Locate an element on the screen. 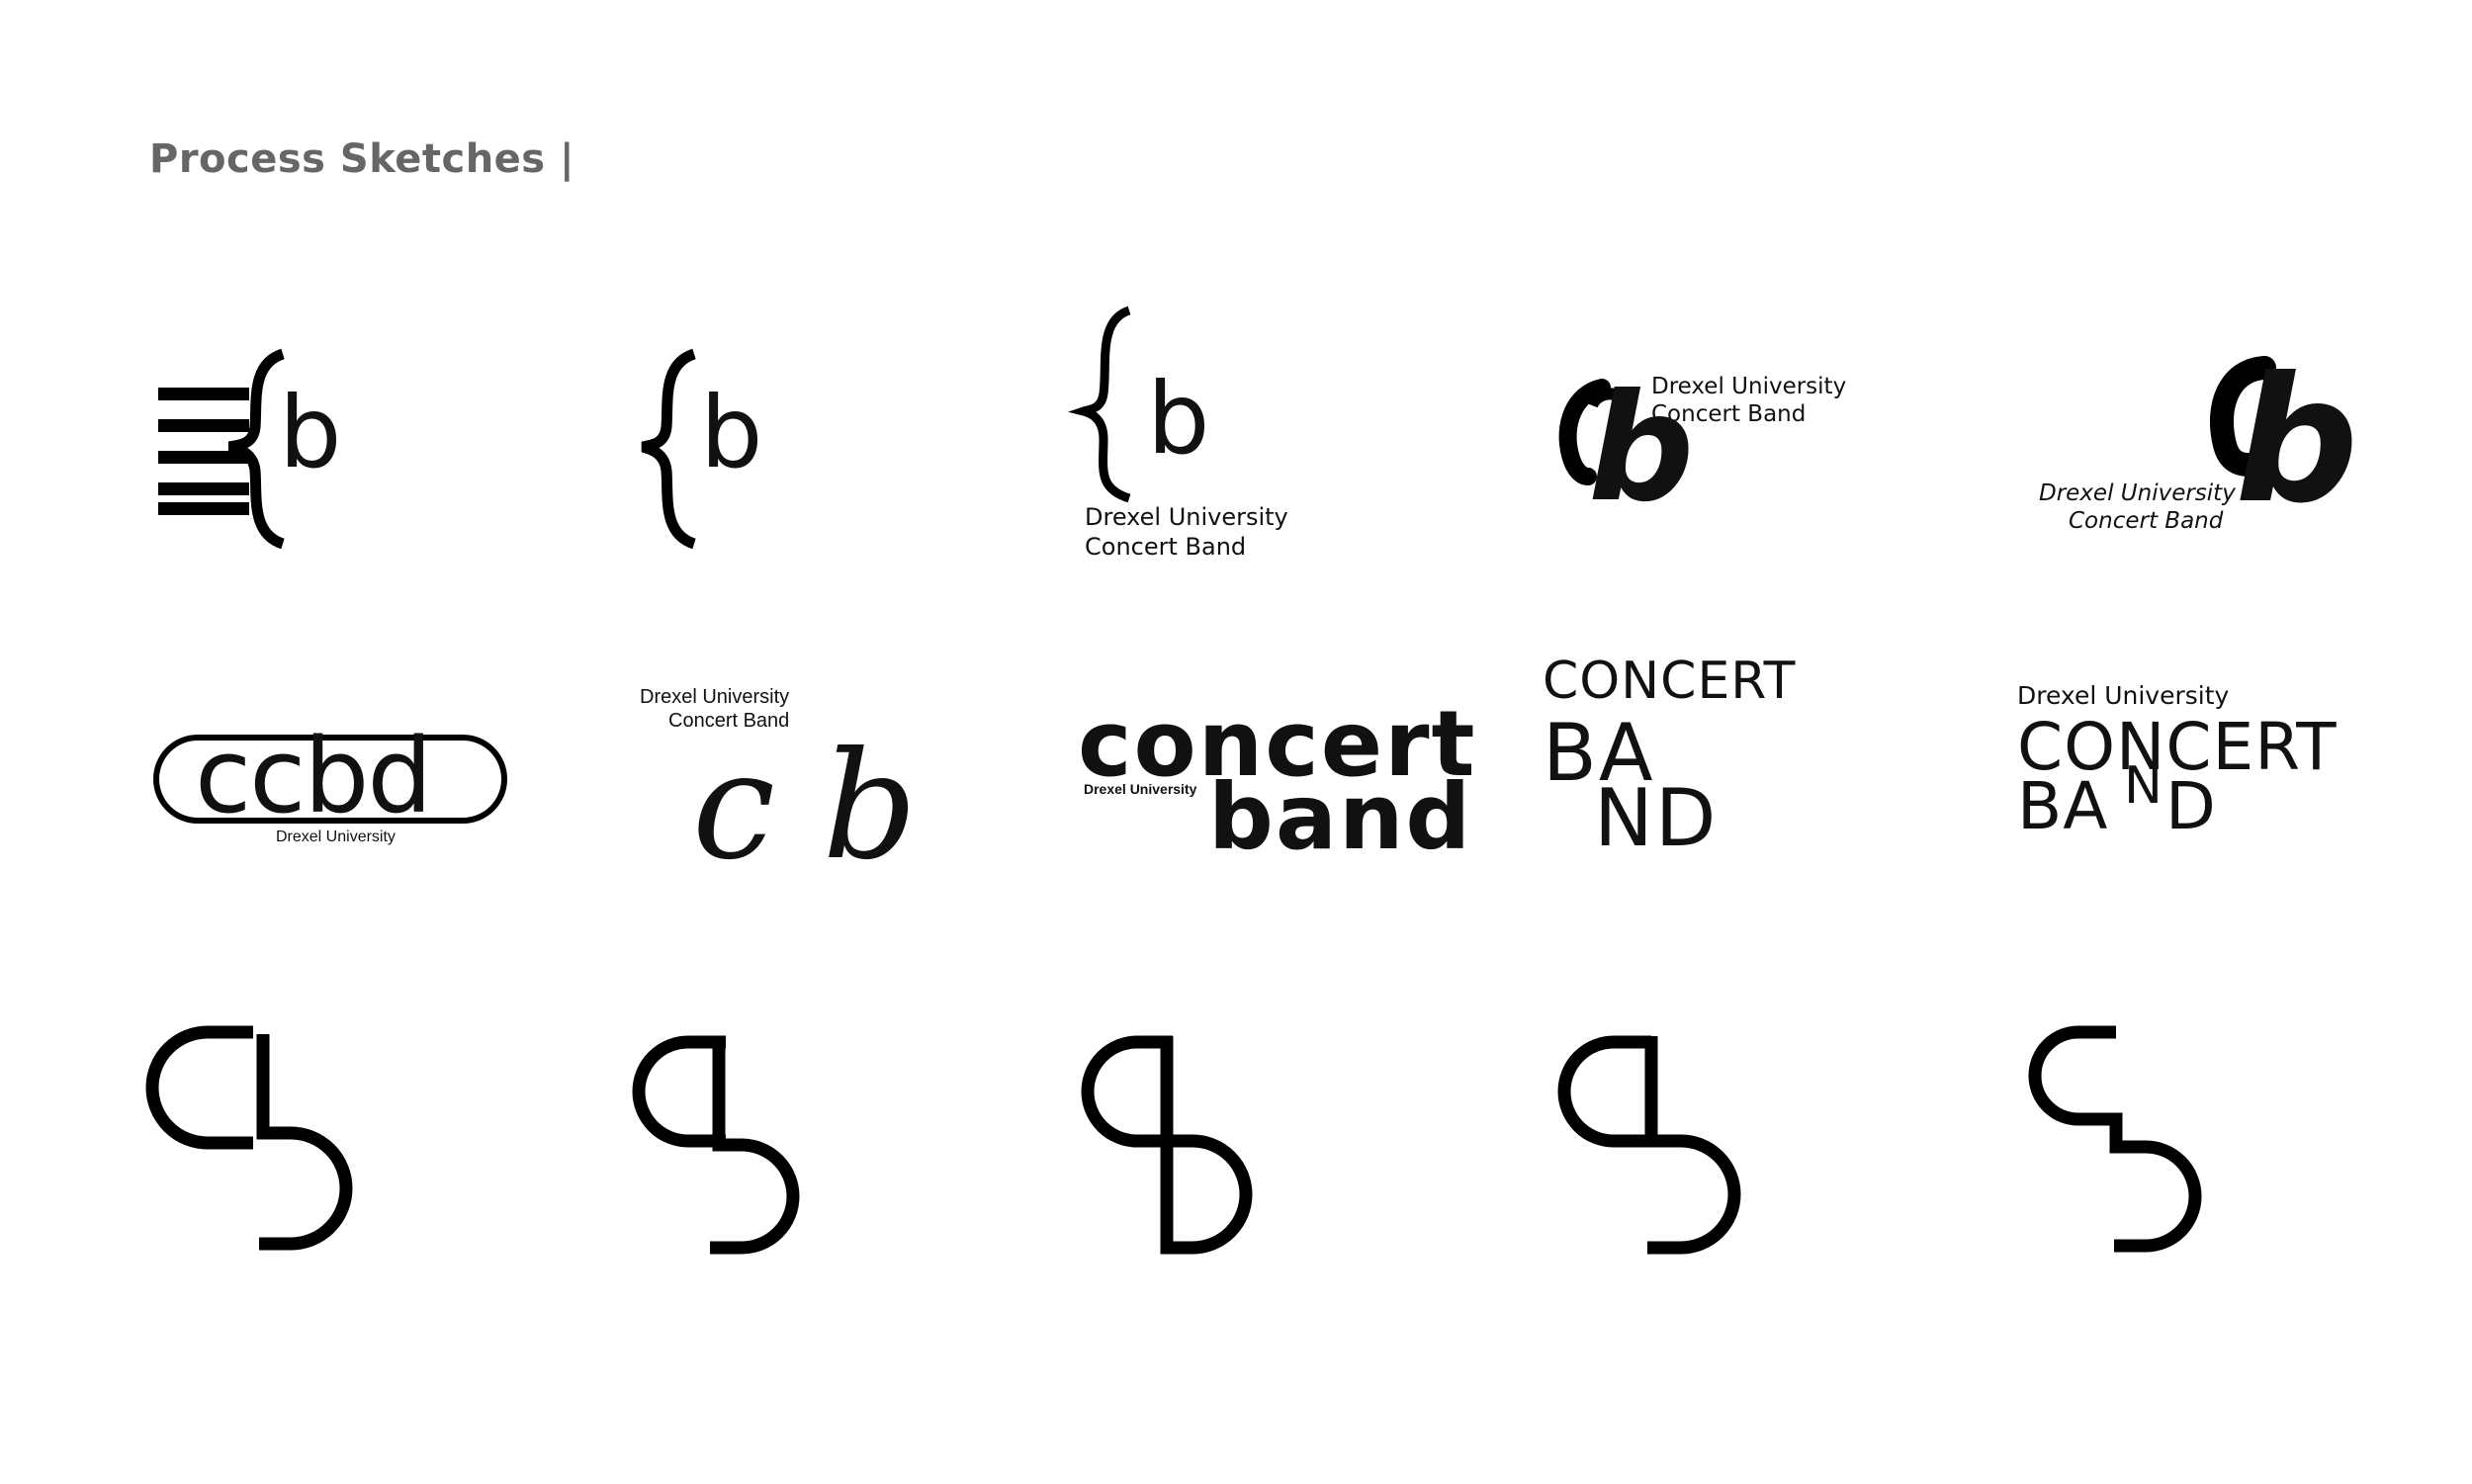 The image size is (2472, 1484). nd-letters: ND is located at coordinates (1656, 818).